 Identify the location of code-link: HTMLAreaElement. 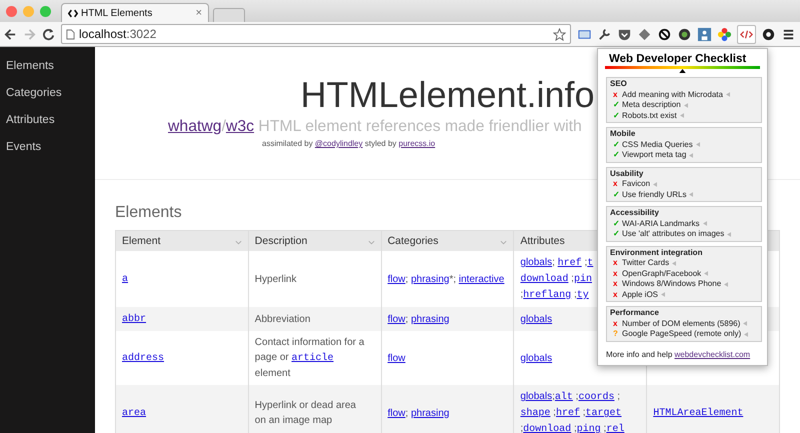
(698, 413).